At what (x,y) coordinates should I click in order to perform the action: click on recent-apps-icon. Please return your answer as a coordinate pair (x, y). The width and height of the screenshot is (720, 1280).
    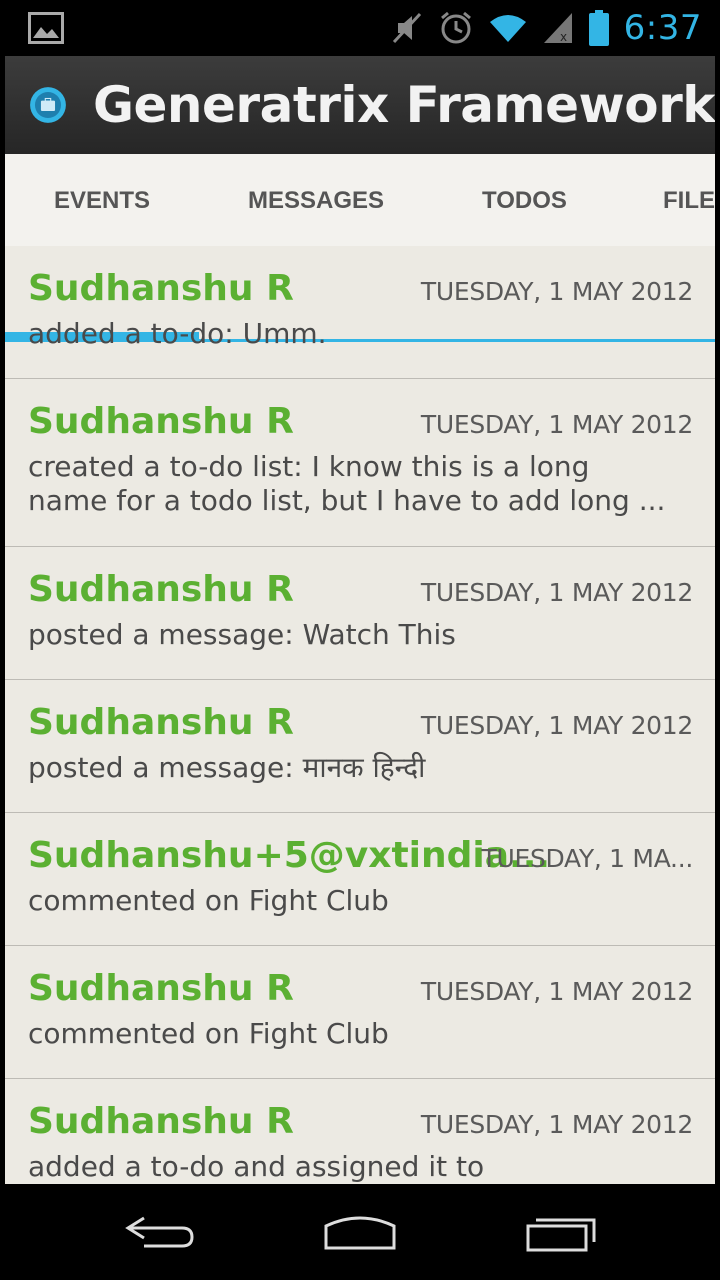
    Looking at the image, I should click on (560, 1232).